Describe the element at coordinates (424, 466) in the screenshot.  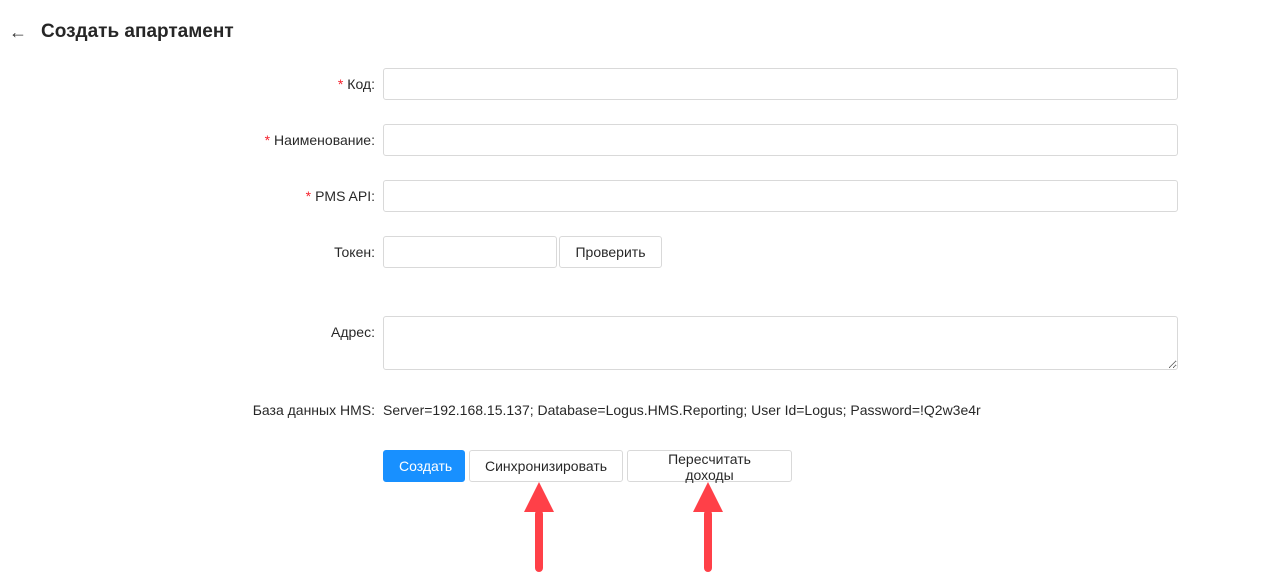
I see `create-button: Создать` at that location.